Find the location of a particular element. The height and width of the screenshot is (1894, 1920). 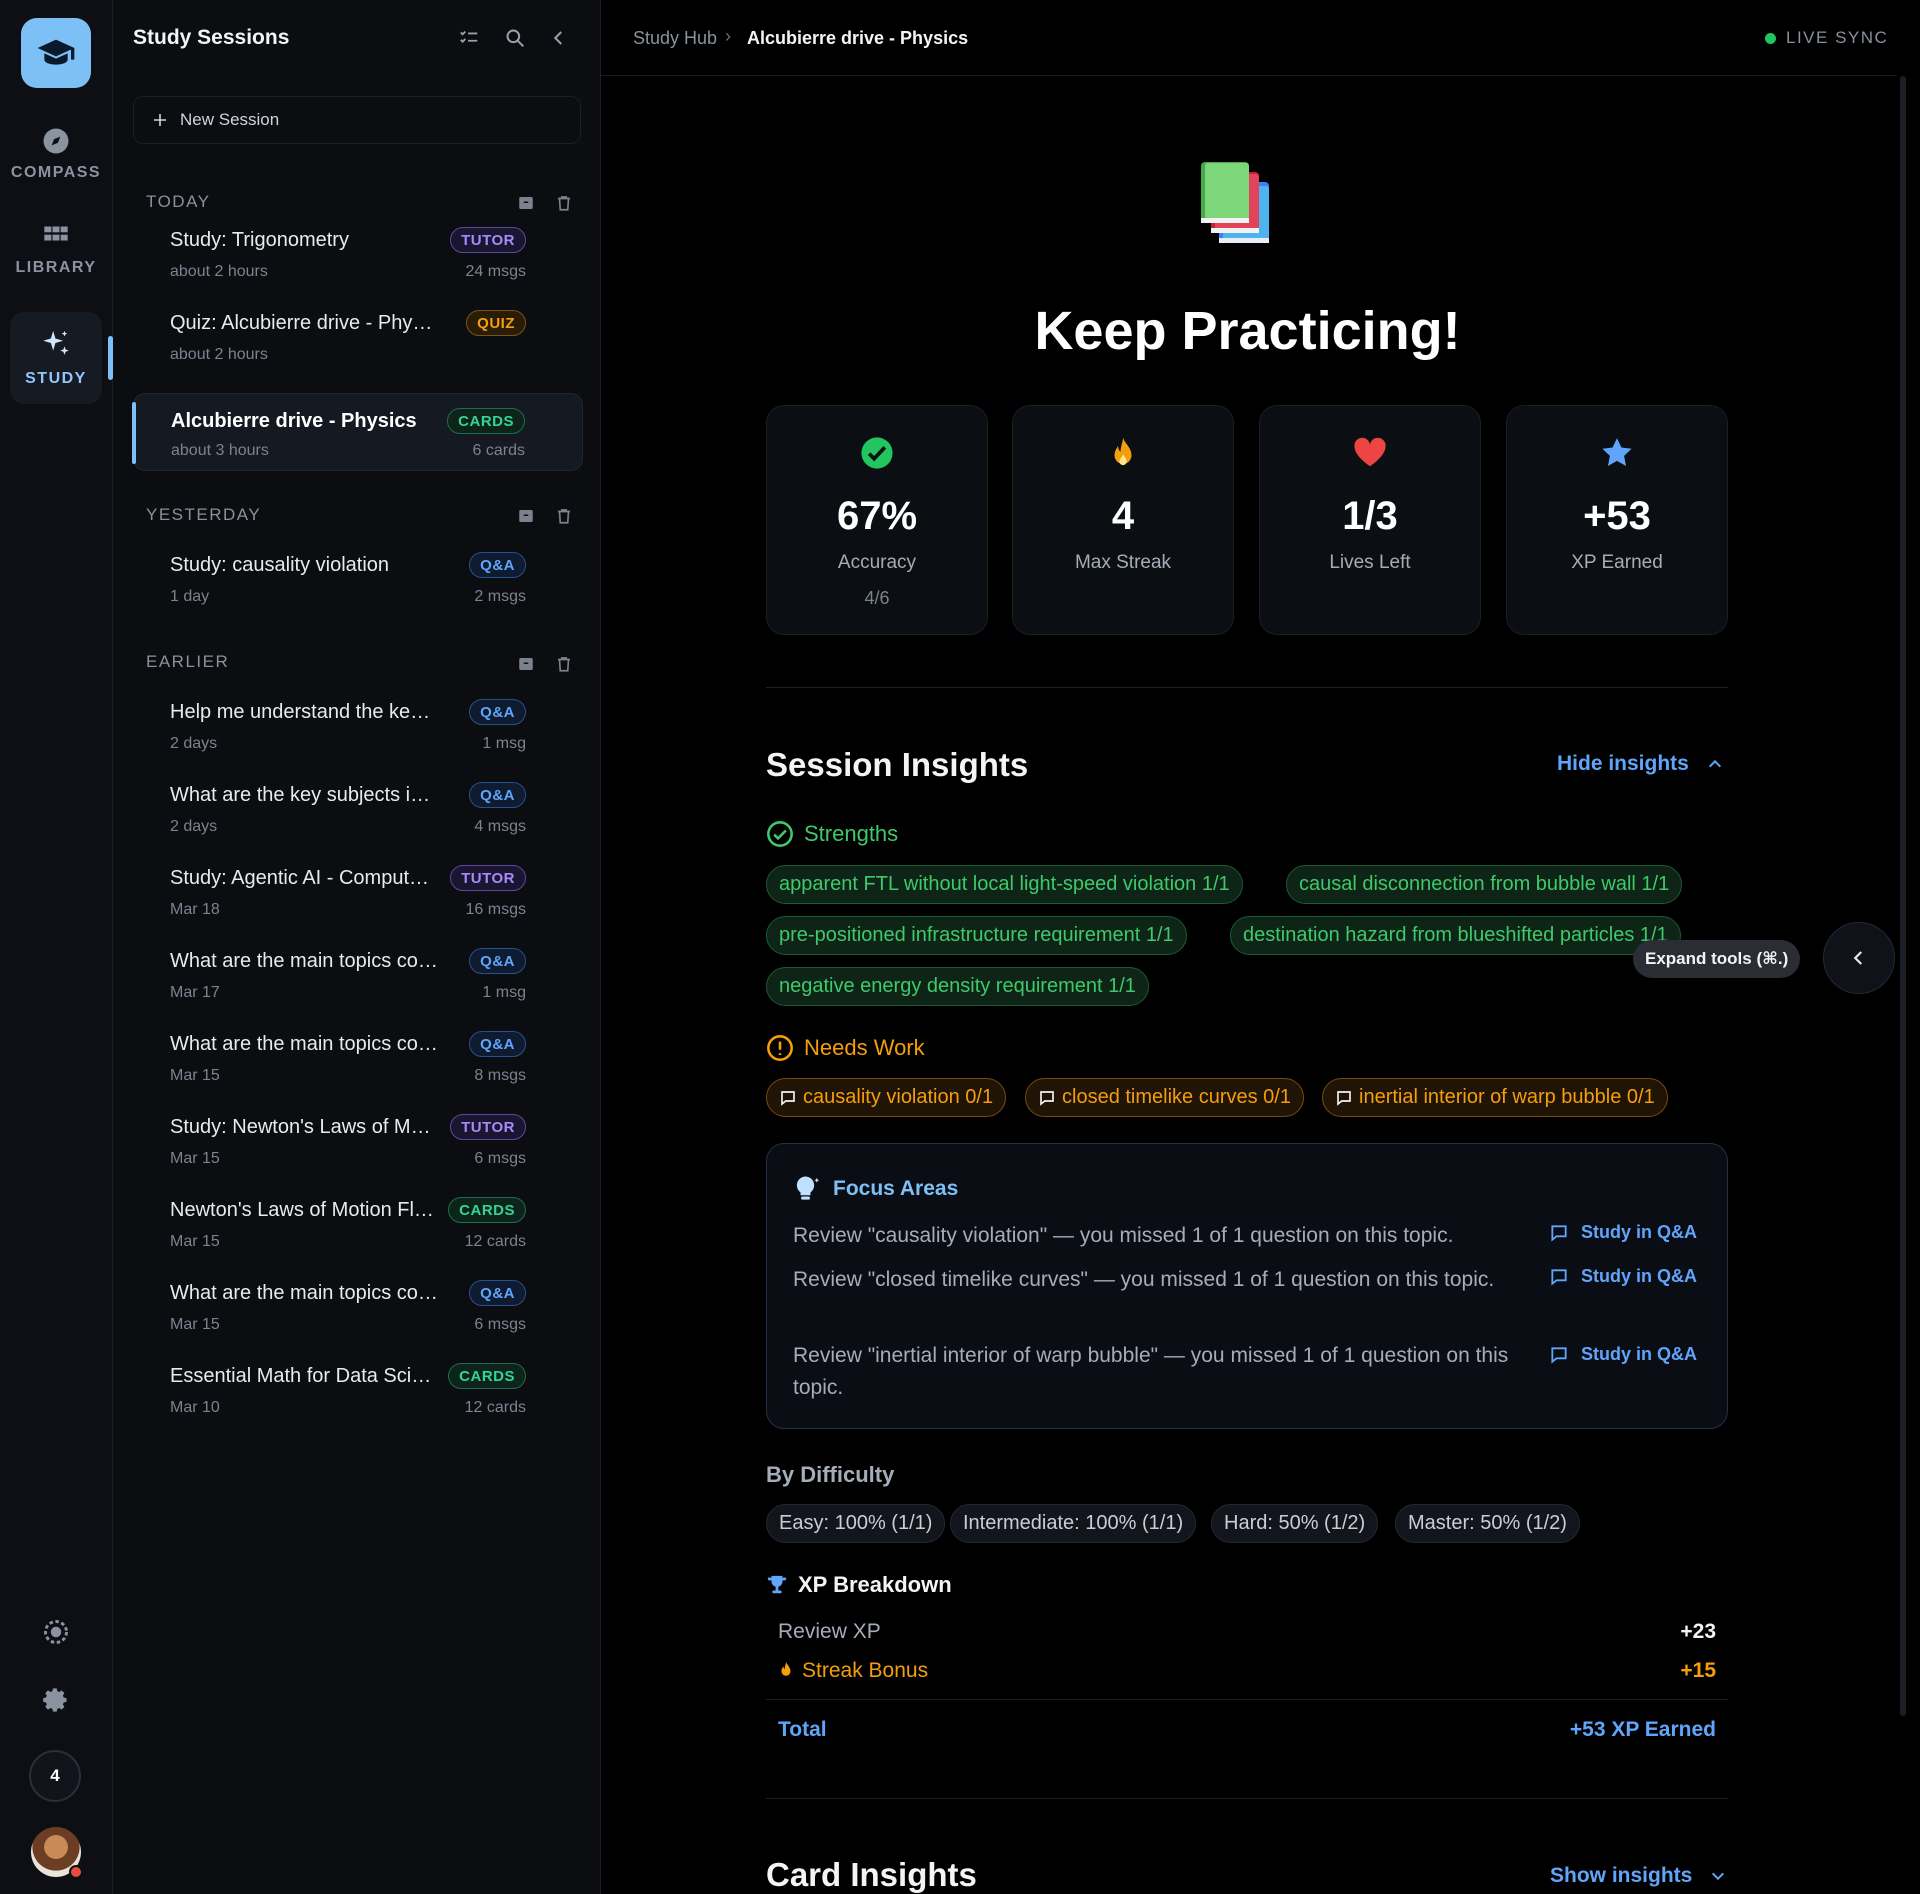

select-mode-button is located at coordinates (469, 38).